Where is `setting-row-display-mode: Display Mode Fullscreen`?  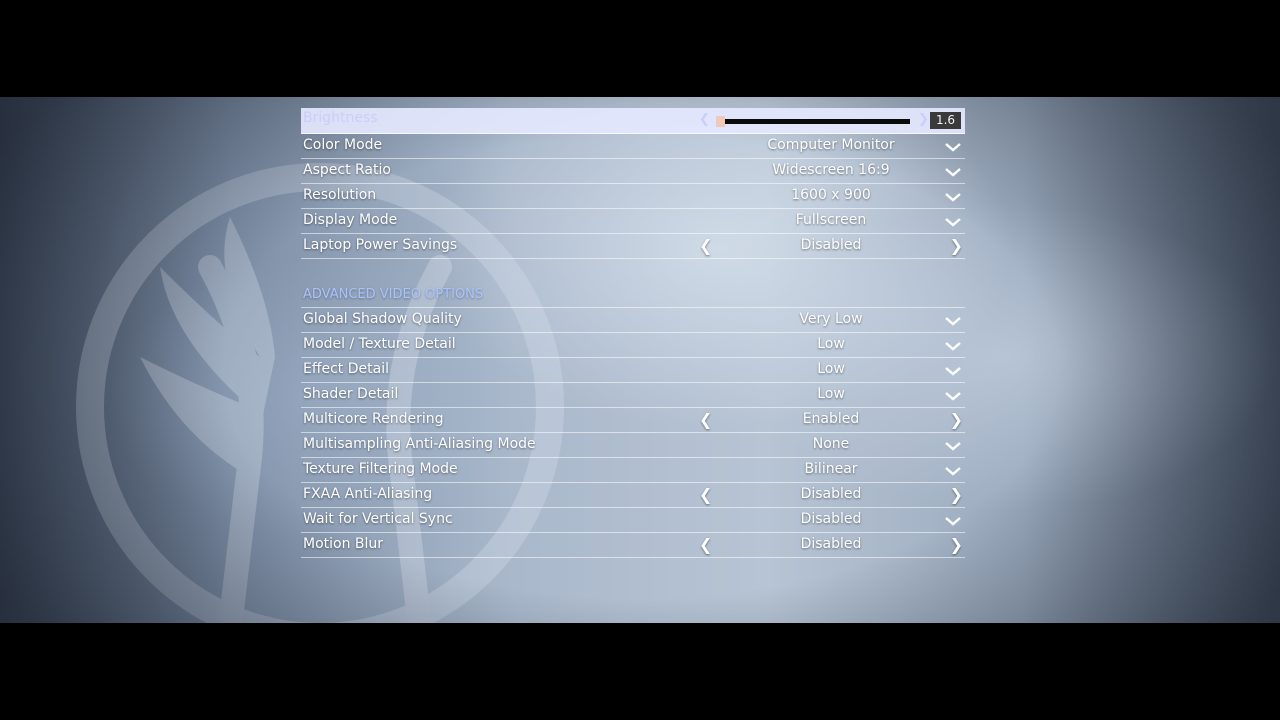 setting-row-display-mode: Display Mode Fullscreen is located at coordinates (633, 222).